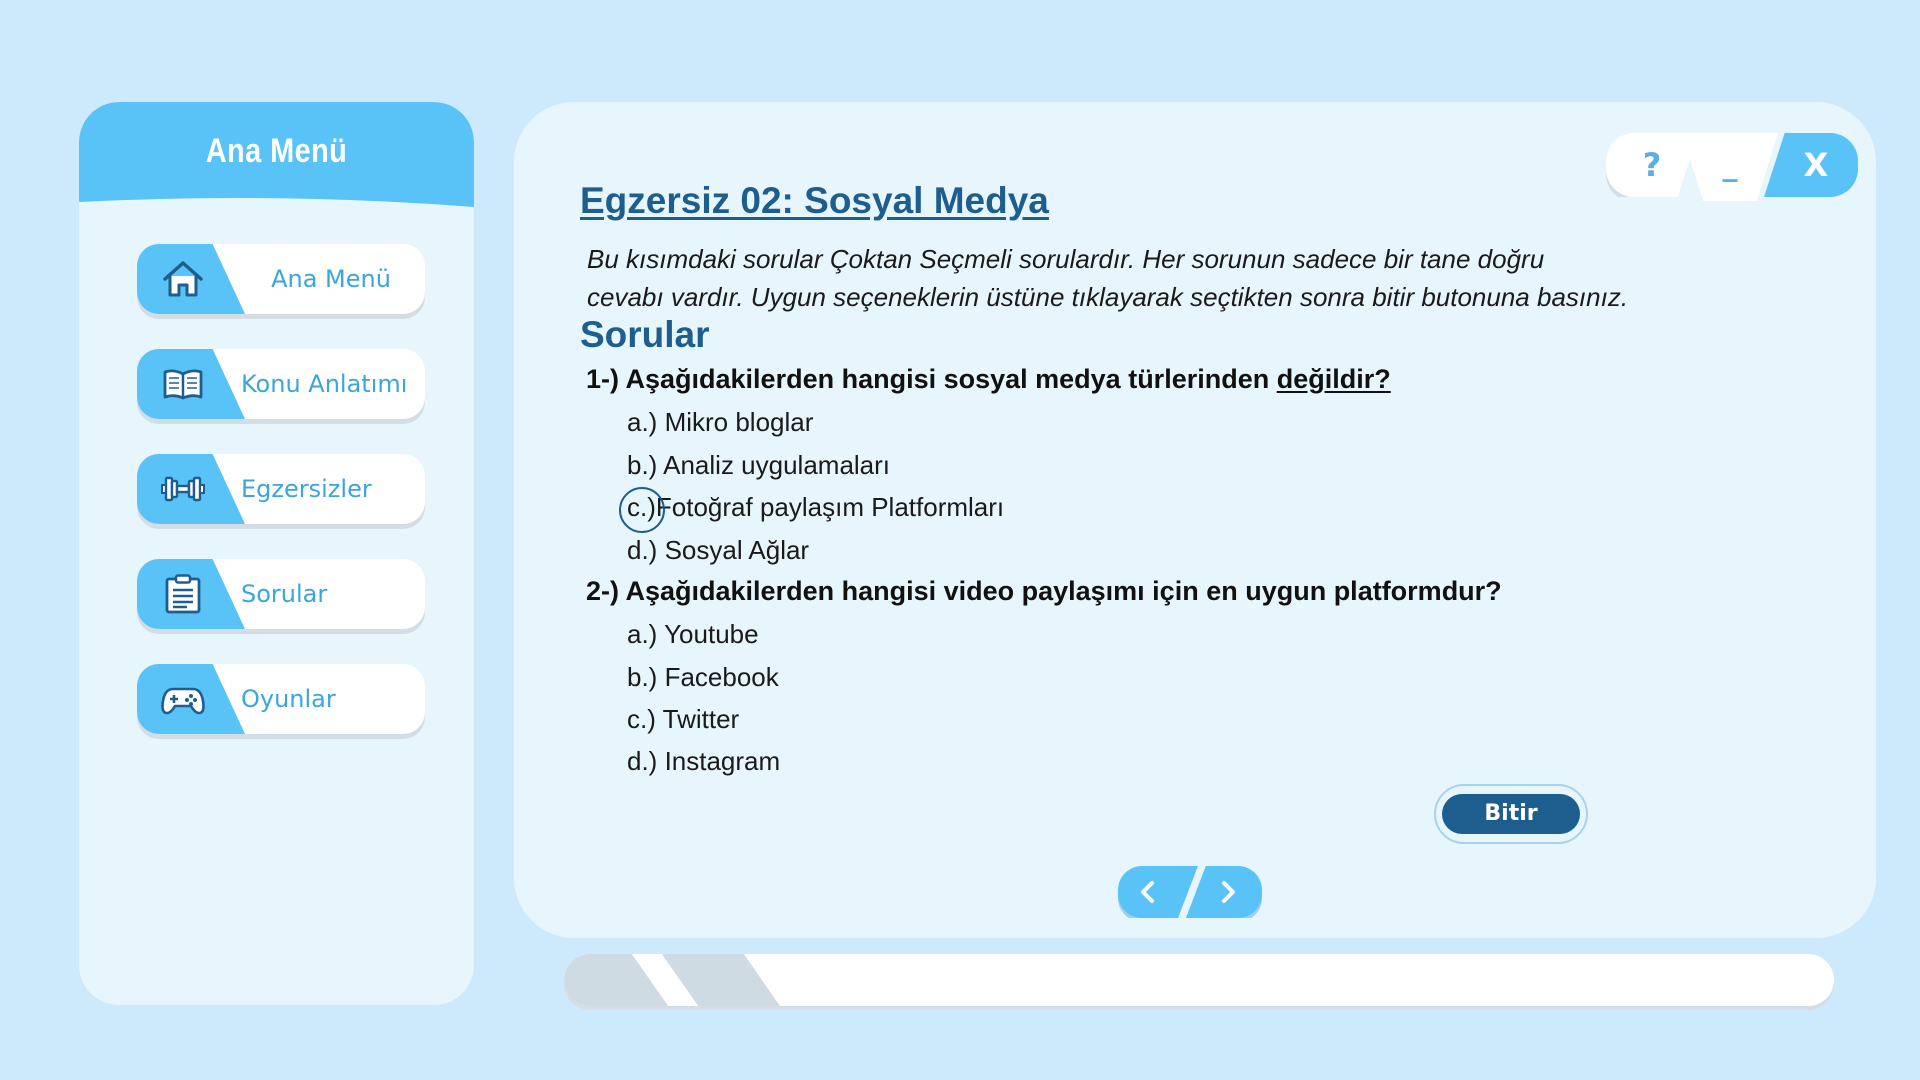 Image resolution: width=1920 pixels, height=1080 pixels. I want to click on sidebar-item-oyunlar: Oyunlar, so click(281, 699).